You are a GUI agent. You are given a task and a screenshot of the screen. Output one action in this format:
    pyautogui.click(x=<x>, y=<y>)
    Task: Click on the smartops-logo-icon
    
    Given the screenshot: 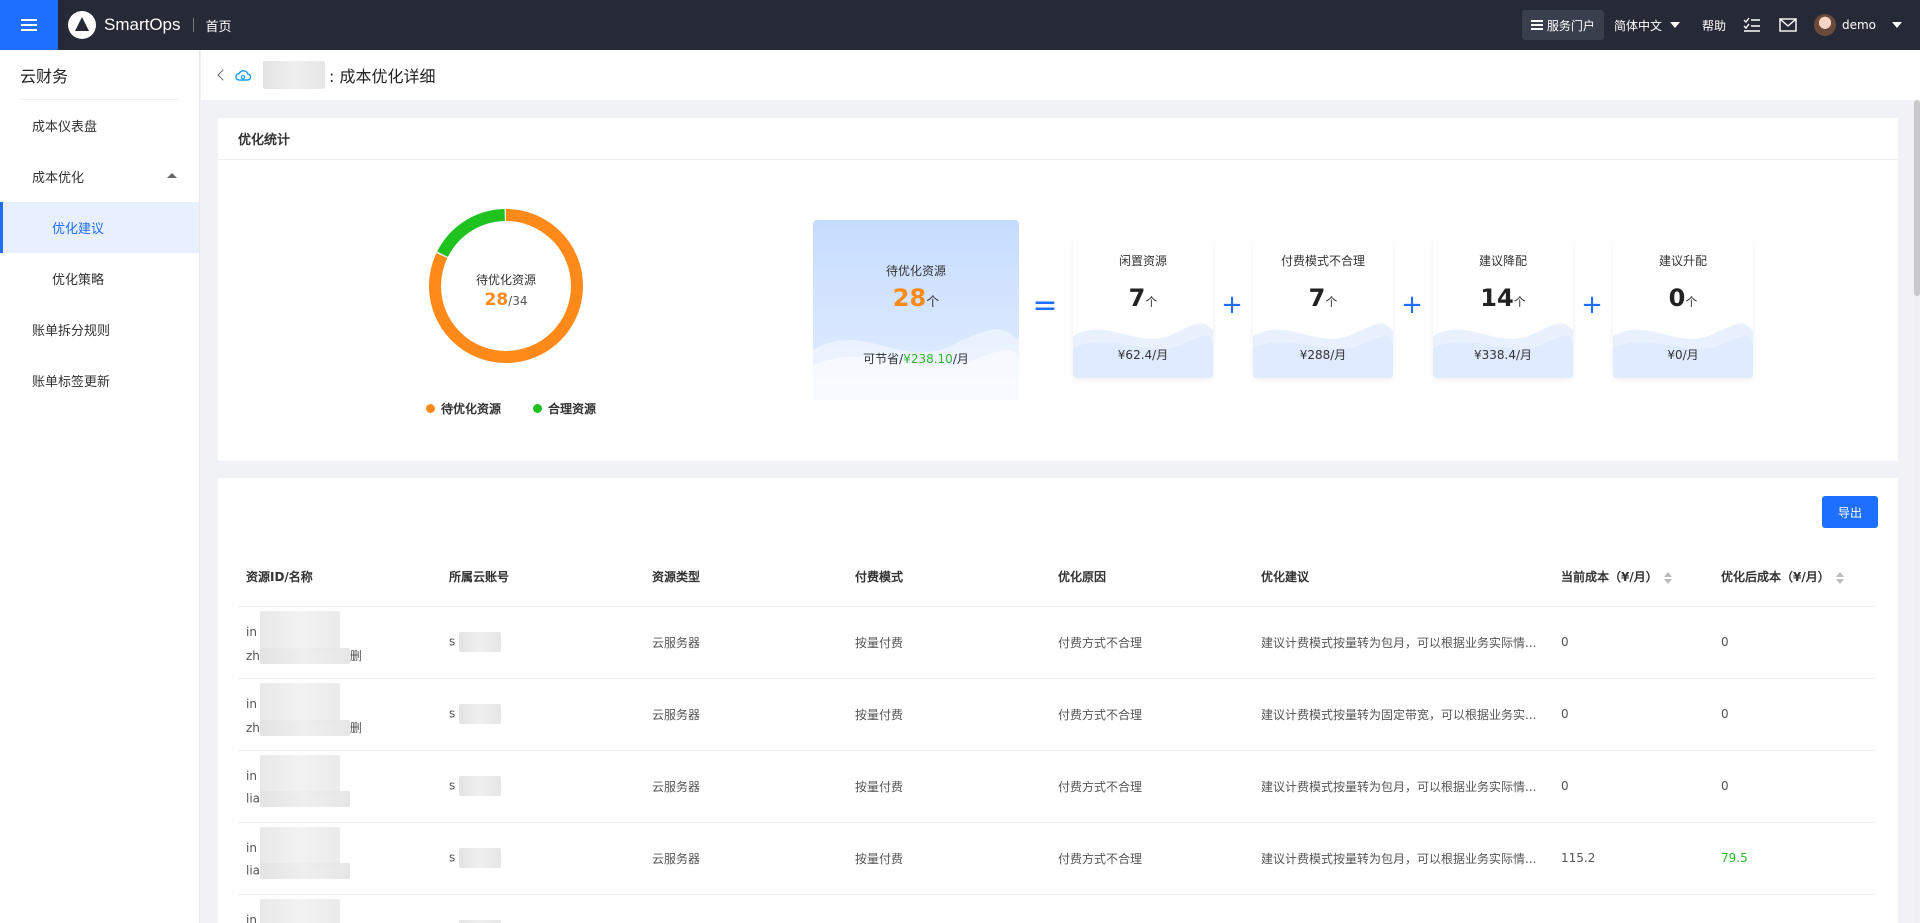 What is the action you would take?
    pyautogui.click(x=82, y=25)
    